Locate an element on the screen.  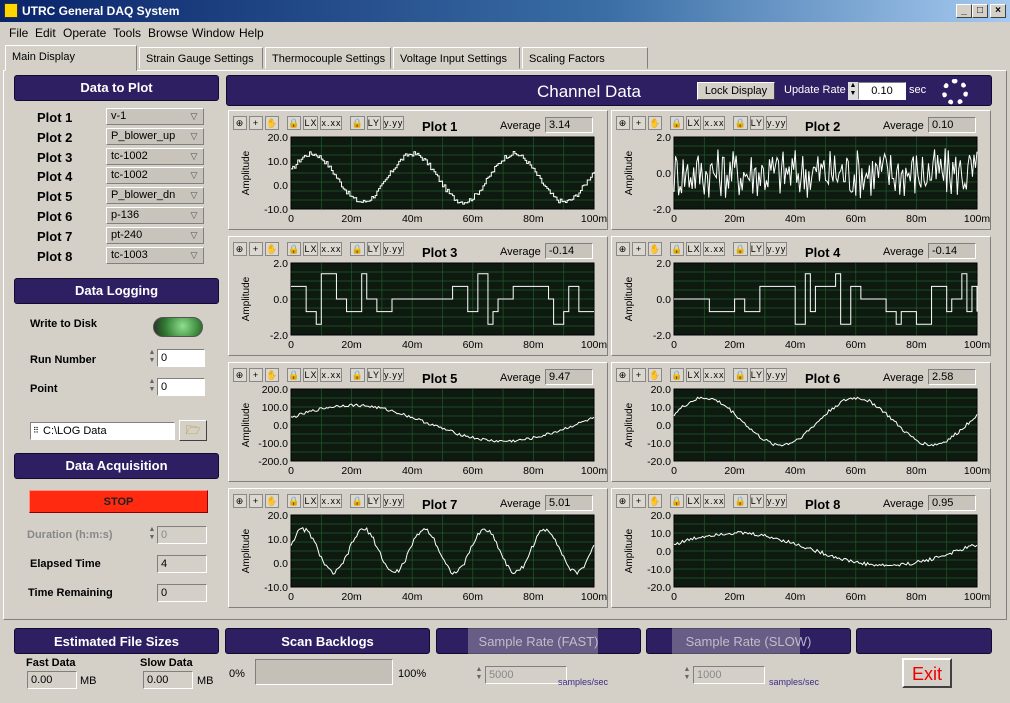
minimize-button: _ is located at coordinates (964, 11).